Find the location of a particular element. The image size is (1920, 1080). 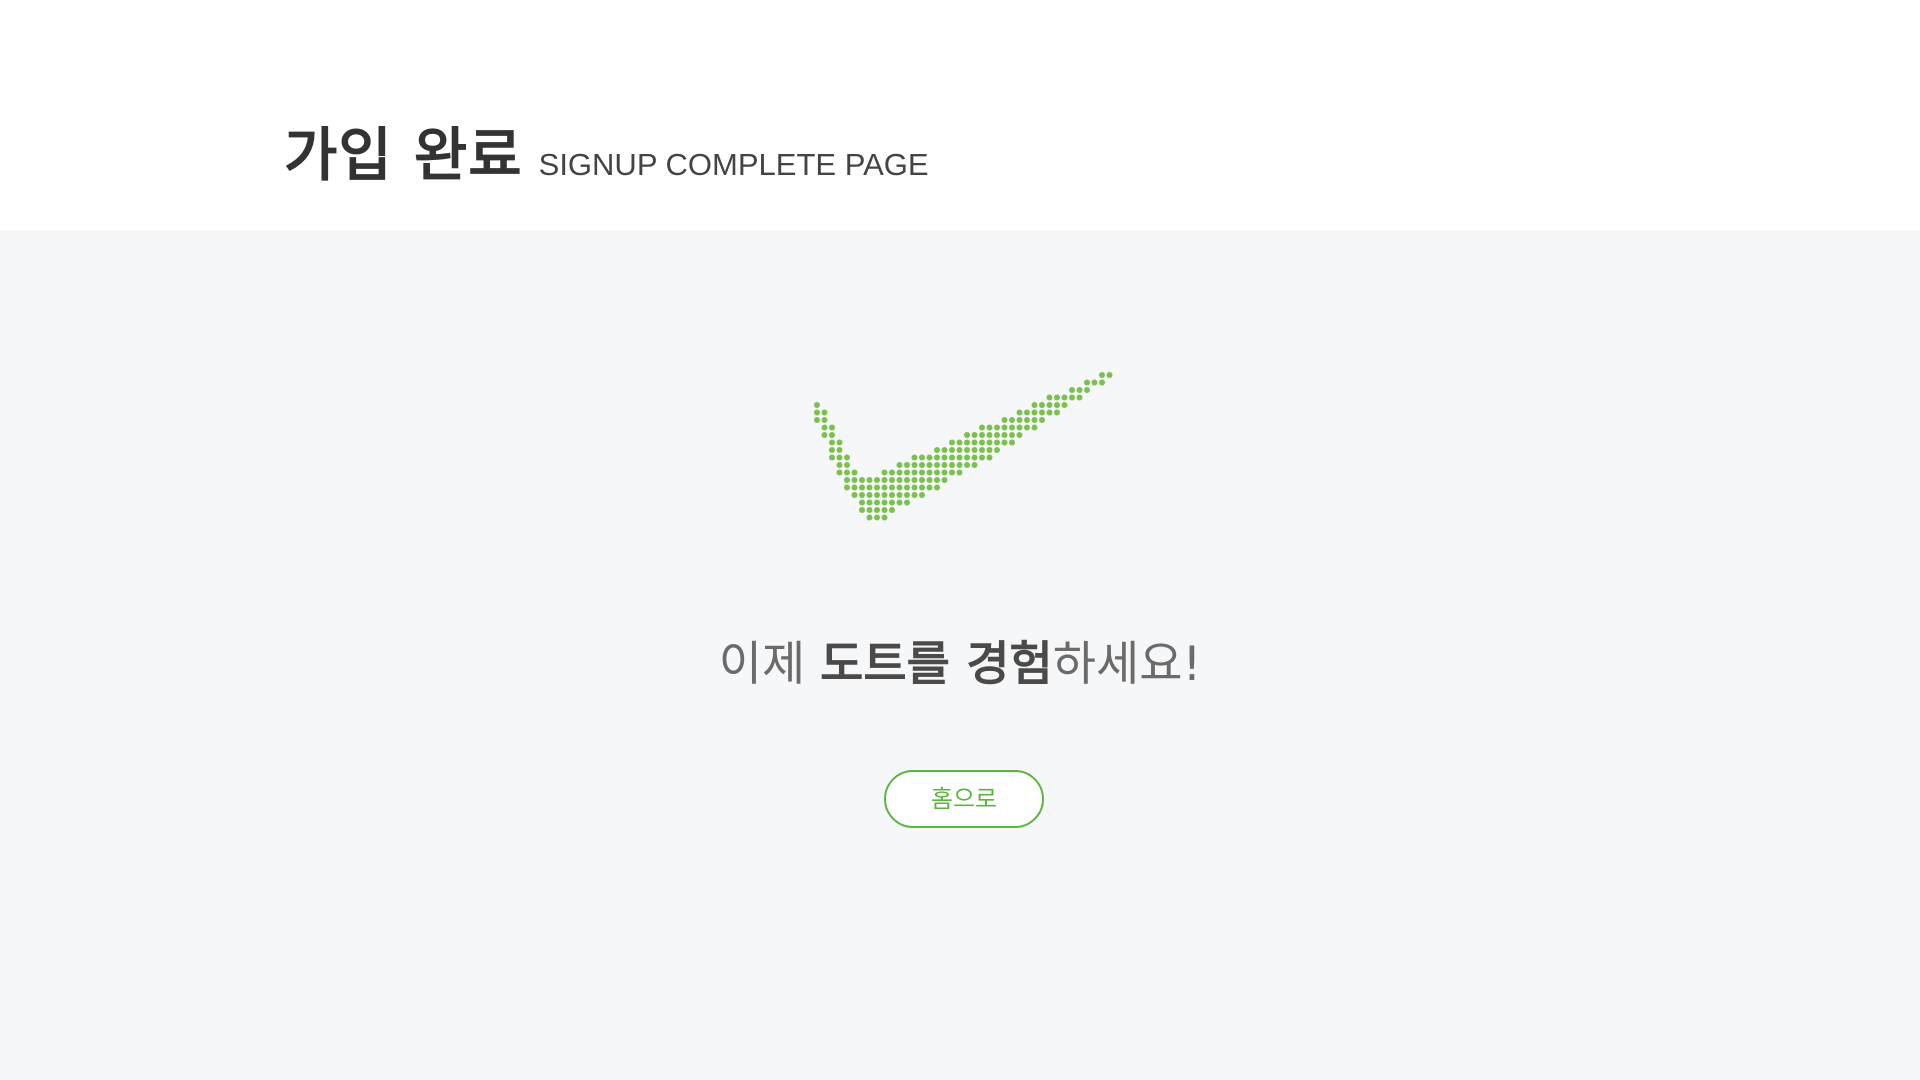

title-row: 가입 완료 SIGNUP COMPLETE PAGE is located at coordinates (606, 150).